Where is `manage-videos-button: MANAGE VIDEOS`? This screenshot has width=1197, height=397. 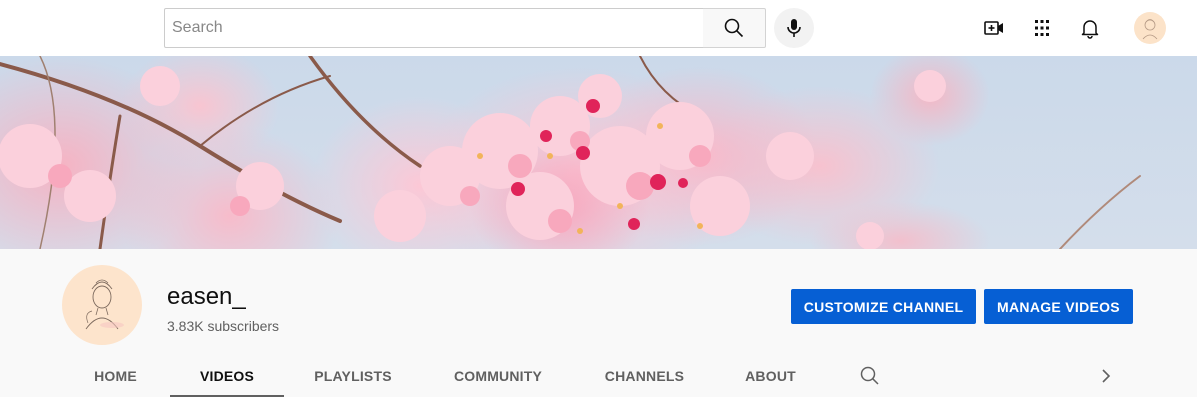
manage-videos-button: MANAGE VIDEOS is located at coordinates (1058, 306).